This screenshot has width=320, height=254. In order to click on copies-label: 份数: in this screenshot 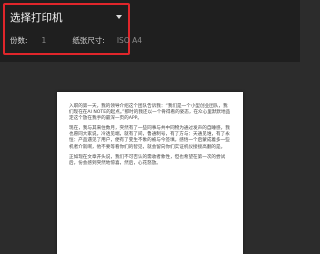, I will do `click(19, 40)`.